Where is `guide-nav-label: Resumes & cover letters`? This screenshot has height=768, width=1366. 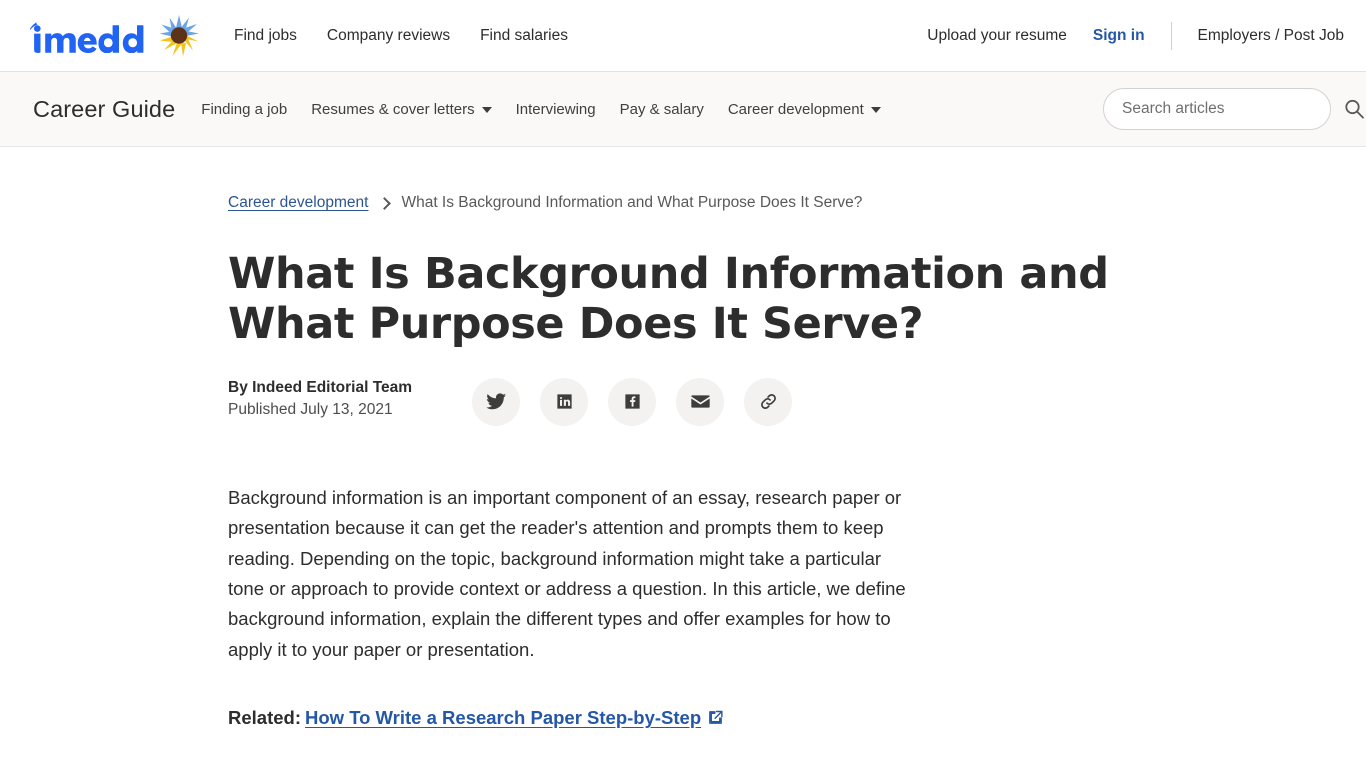
guide-nav-label: Resumes & cover letters is located at coordinates (393, 109).